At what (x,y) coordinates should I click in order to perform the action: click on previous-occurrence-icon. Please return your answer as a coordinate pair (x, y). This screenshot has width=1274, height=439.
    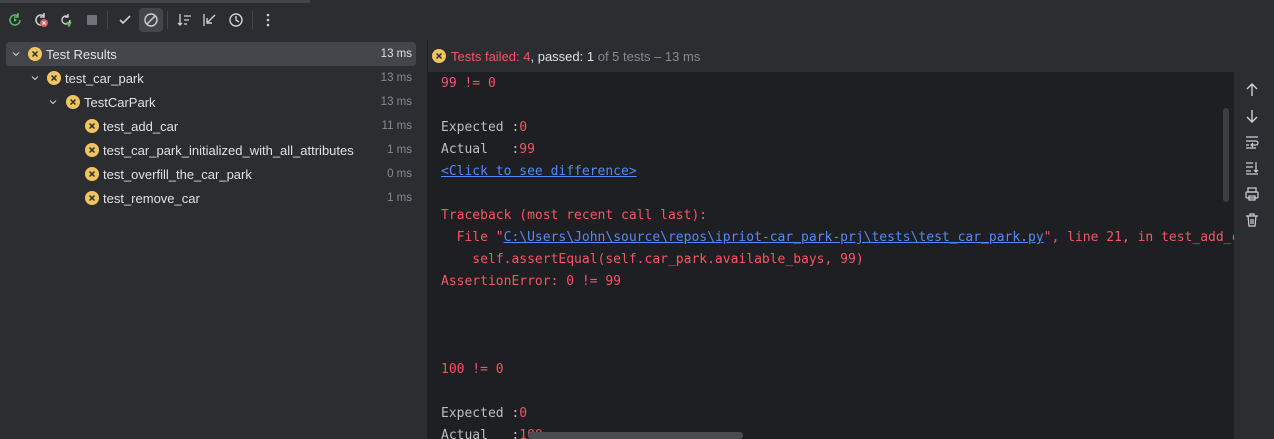
    Looking at the image, I should click on (1252, 90).